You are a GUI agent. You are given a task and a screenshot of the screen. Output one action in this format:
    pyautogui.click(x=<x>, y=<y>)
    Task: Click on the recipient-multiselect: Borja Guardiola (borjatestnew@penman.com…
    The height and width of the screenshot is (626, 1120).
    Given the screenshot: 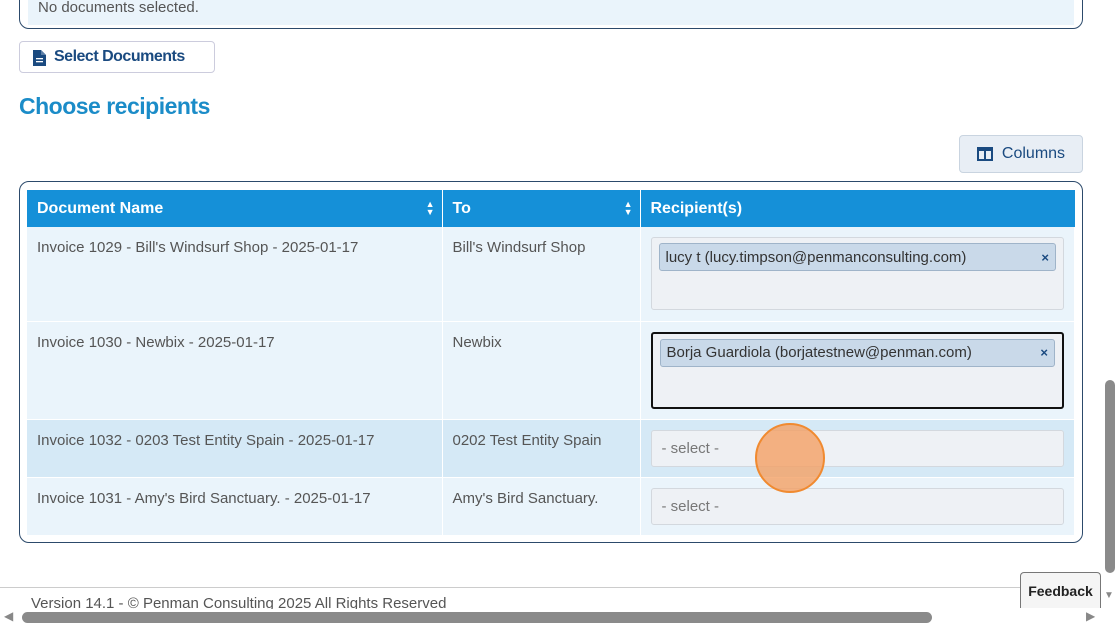 What is the action you would take?
    pyautogui.click(x=857, y=370)
    